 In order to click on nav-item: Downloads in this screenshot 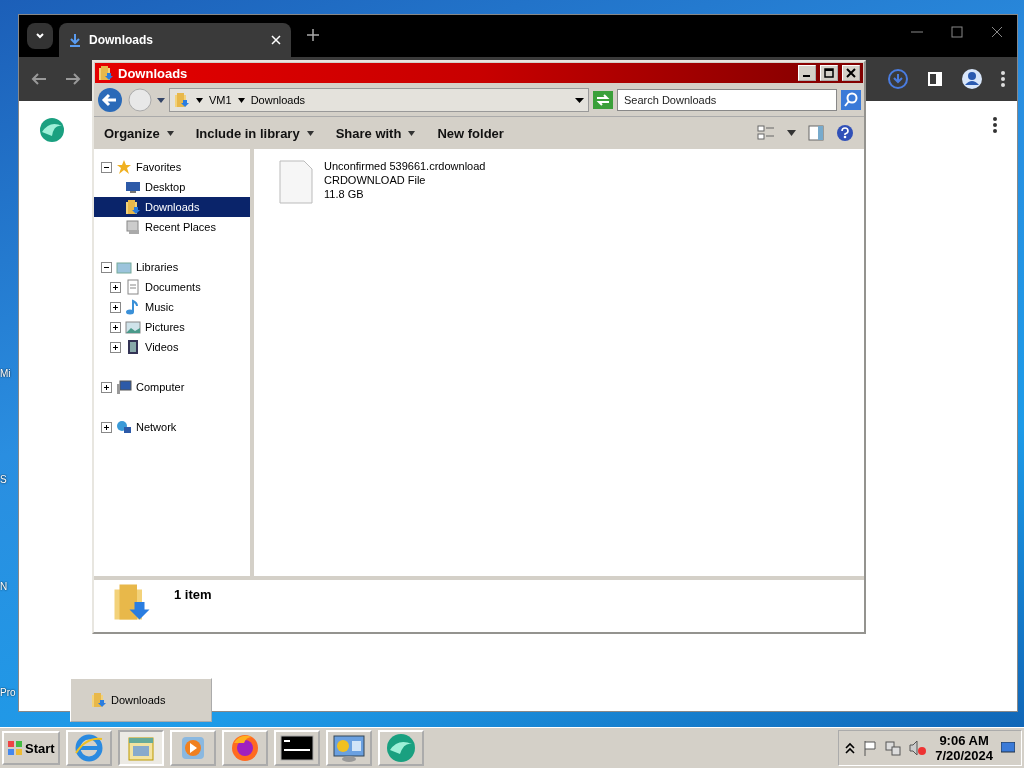, I will do `click(172, 207)`.